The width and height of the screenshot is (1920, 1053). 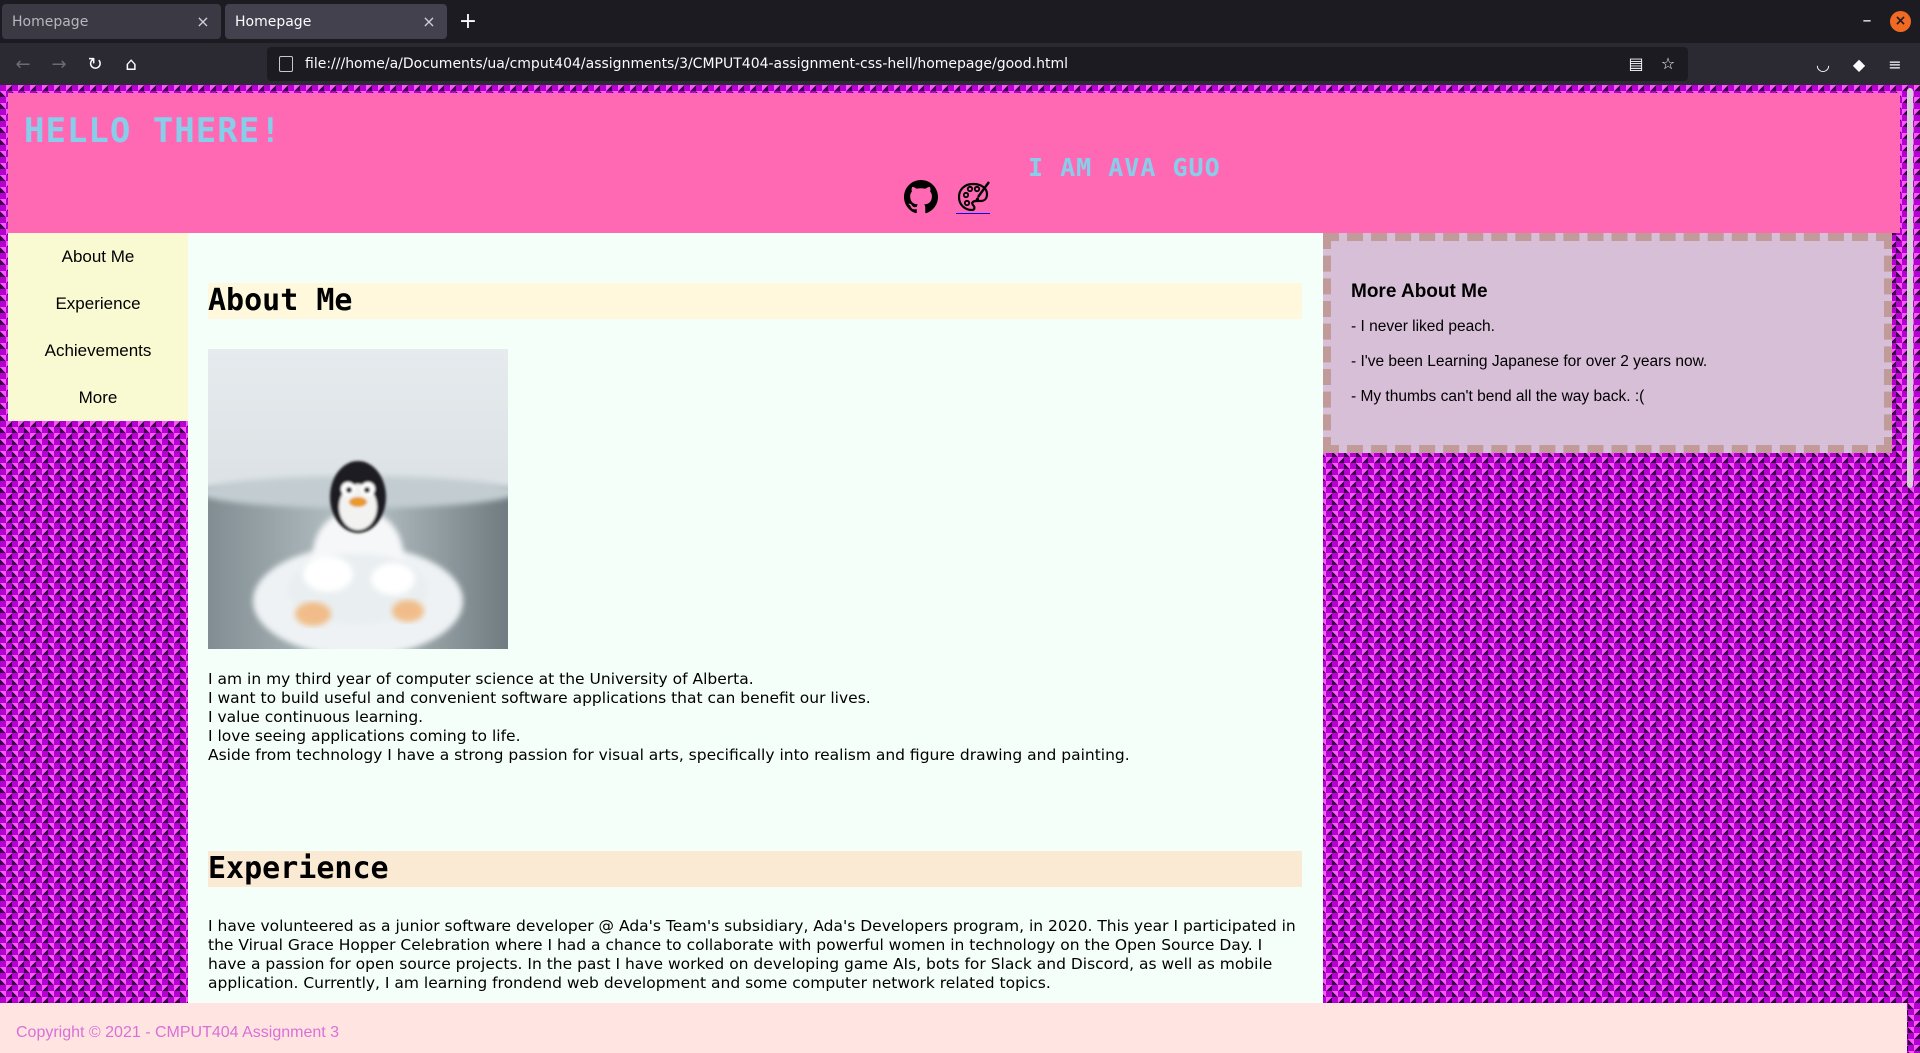 What do you see at coordinates (286, 64) in the screenshot?
I see `page-icon` at bounding box center [286, 64].